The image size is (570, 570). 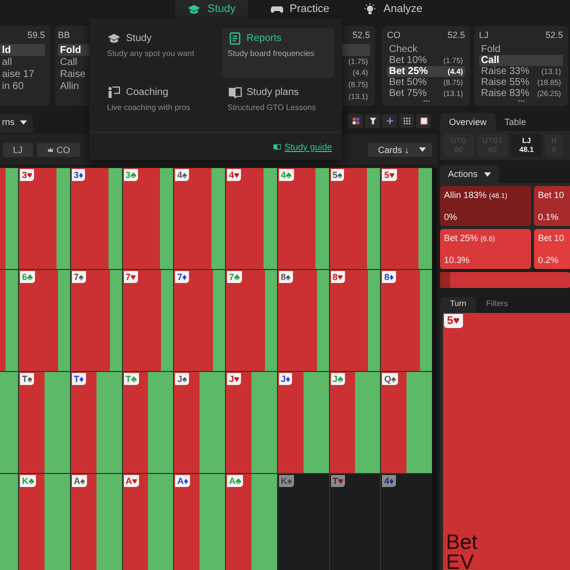 What do you see at coordinates (22, 74) in the screenshot?
I see `action-option: aise 17` at bounding box center [22, 74].